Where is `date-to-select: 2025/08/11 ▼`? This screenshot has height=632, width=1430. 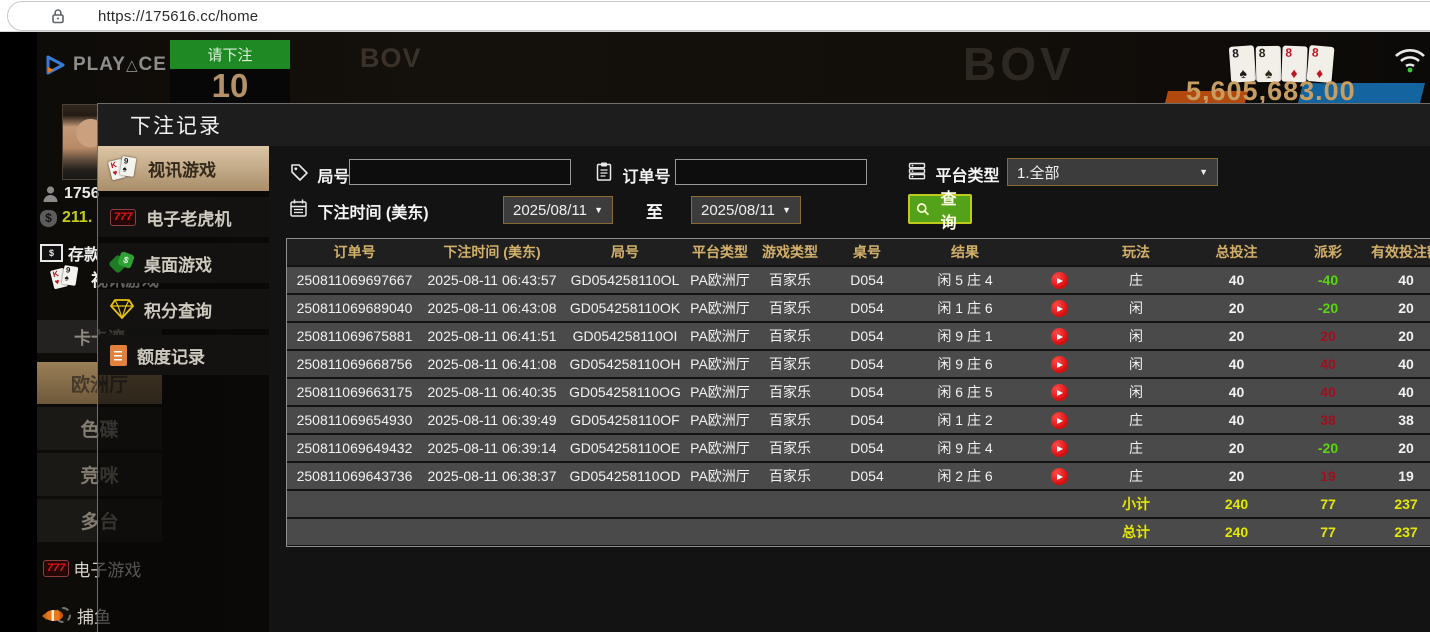
date-to-select: 2025/08/11 ▼ is located at coordinates (746, 210).